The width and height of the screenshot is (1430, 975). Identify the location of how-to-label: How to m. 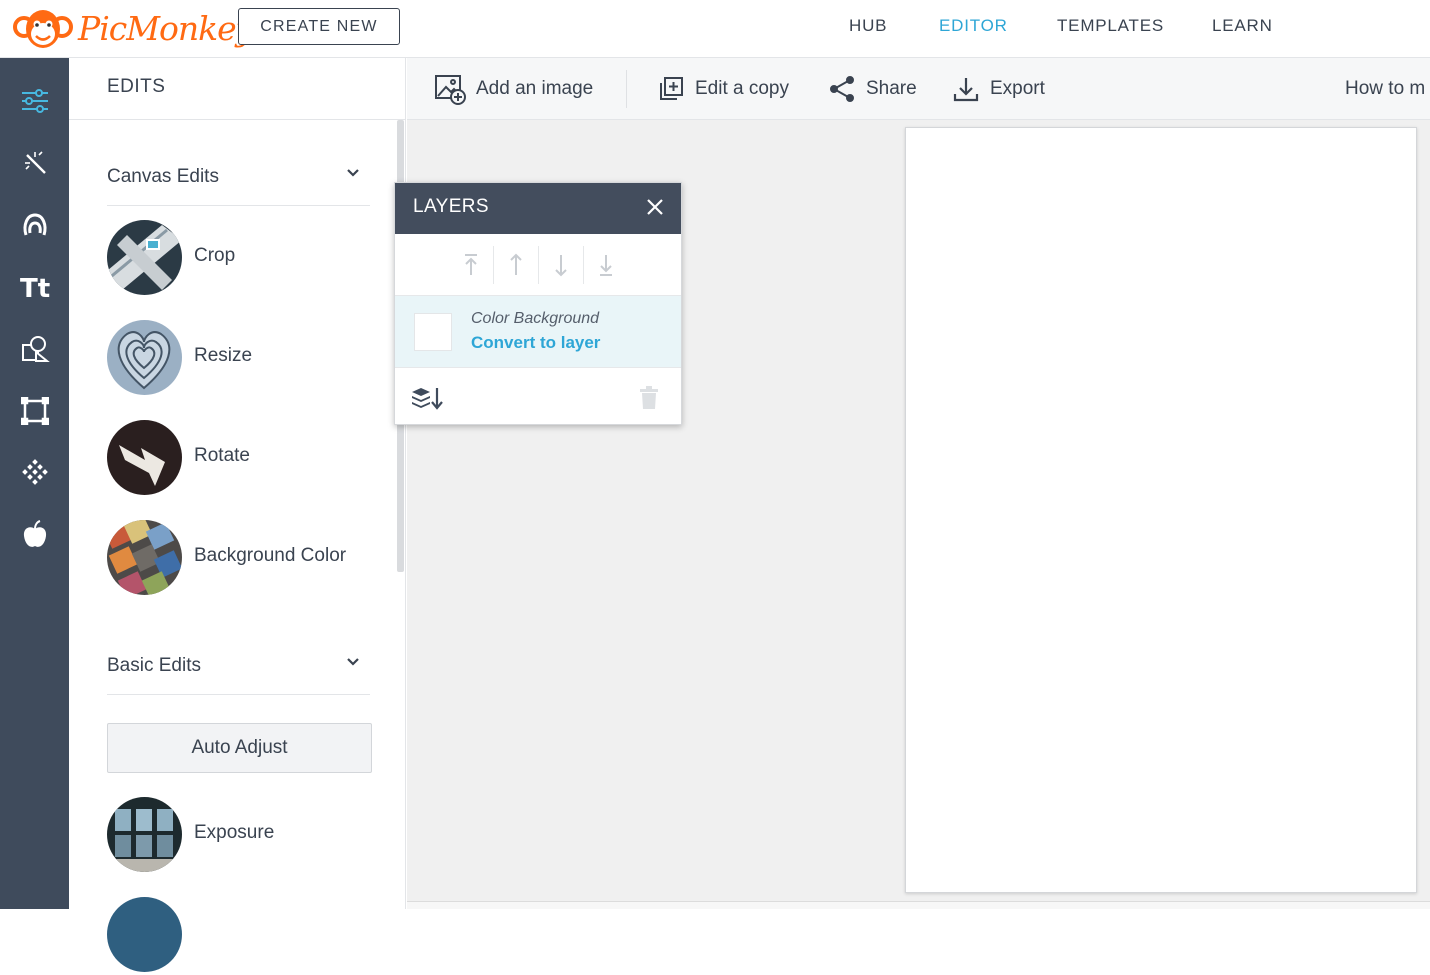
(1385, 88).